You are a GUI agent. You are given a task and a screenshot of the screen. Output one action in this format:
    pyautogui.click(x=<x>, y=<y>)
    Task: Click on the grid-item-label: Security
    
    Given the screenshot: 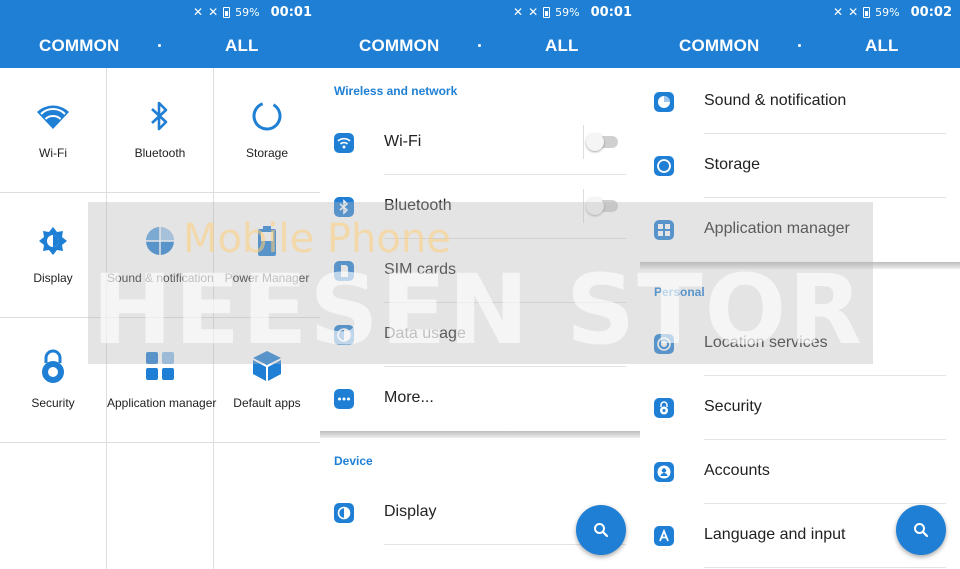 What is the action you would take?
    pyautogui.click(x=53, y=403)
    